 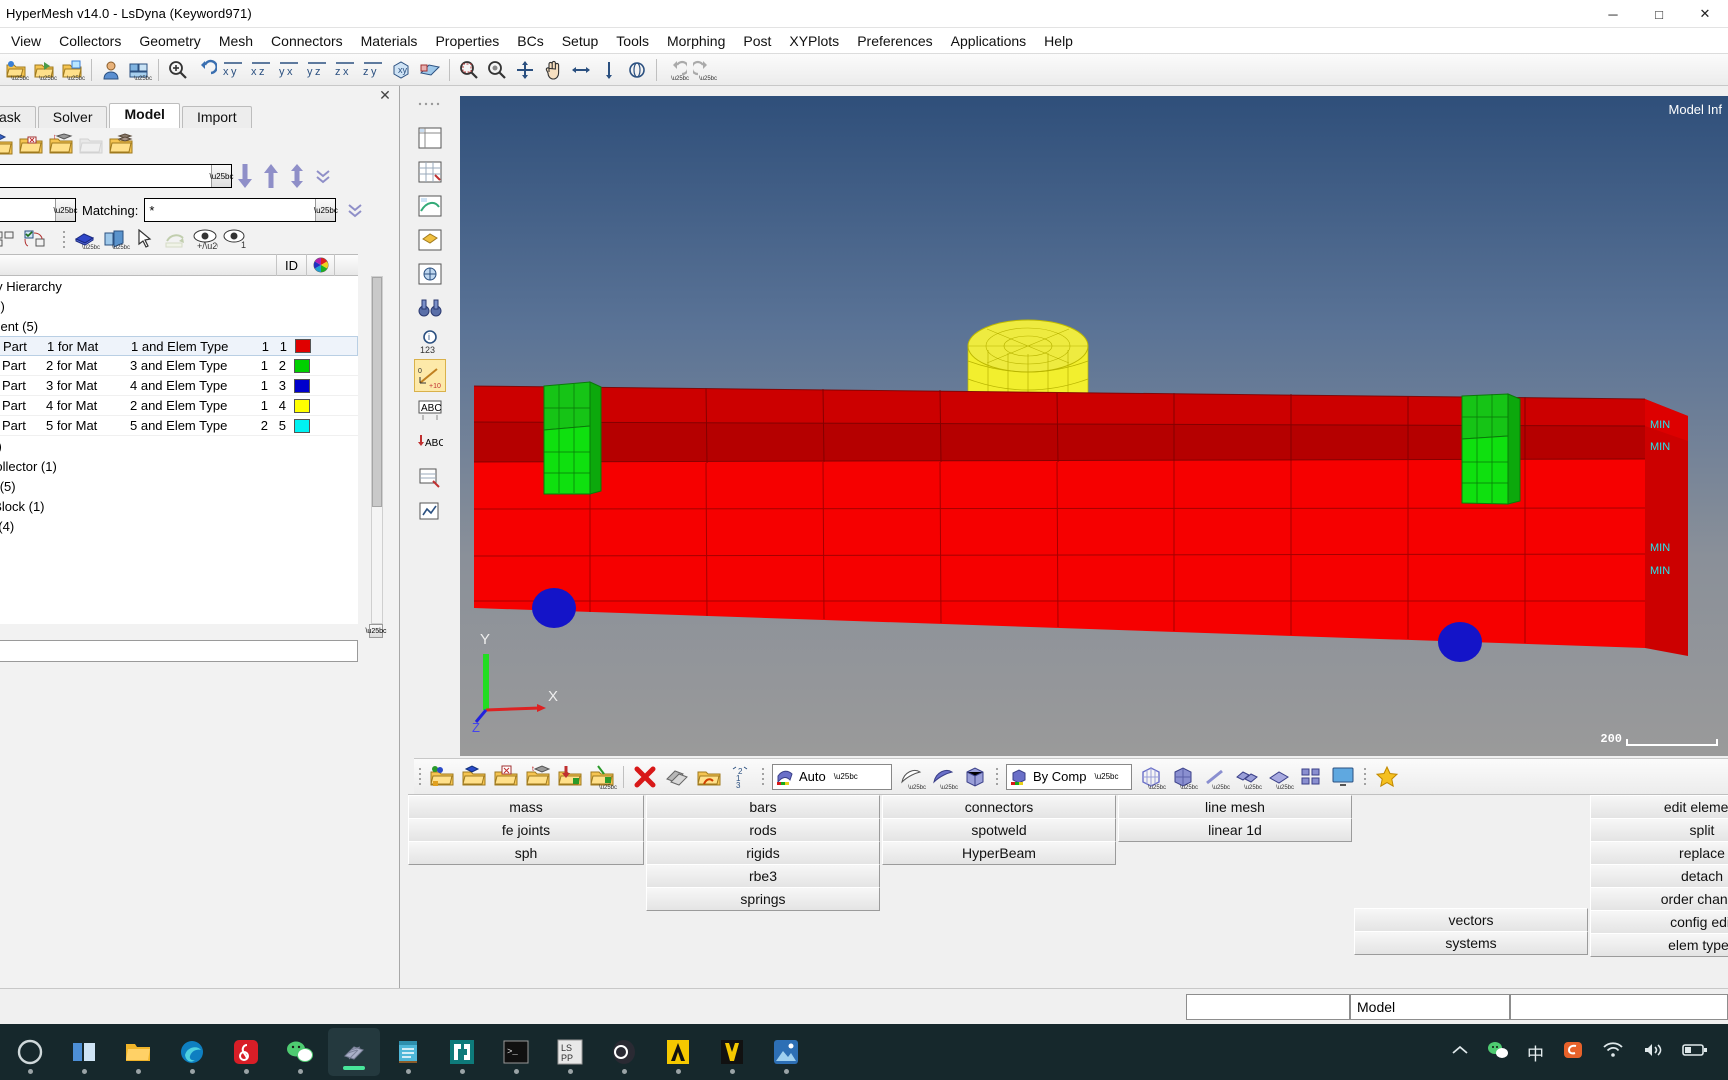 I want to click on tree-node: t Block (1), so click(x=179, y=506).